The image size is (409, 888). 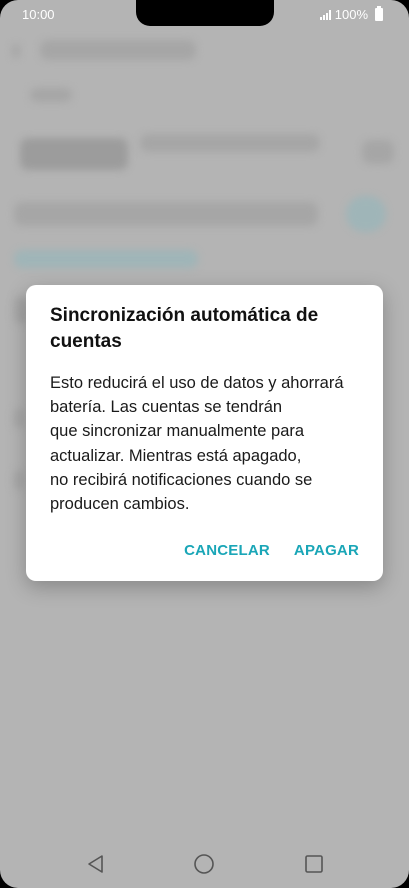 I want to click on background-title, so click(x=118, y=50).